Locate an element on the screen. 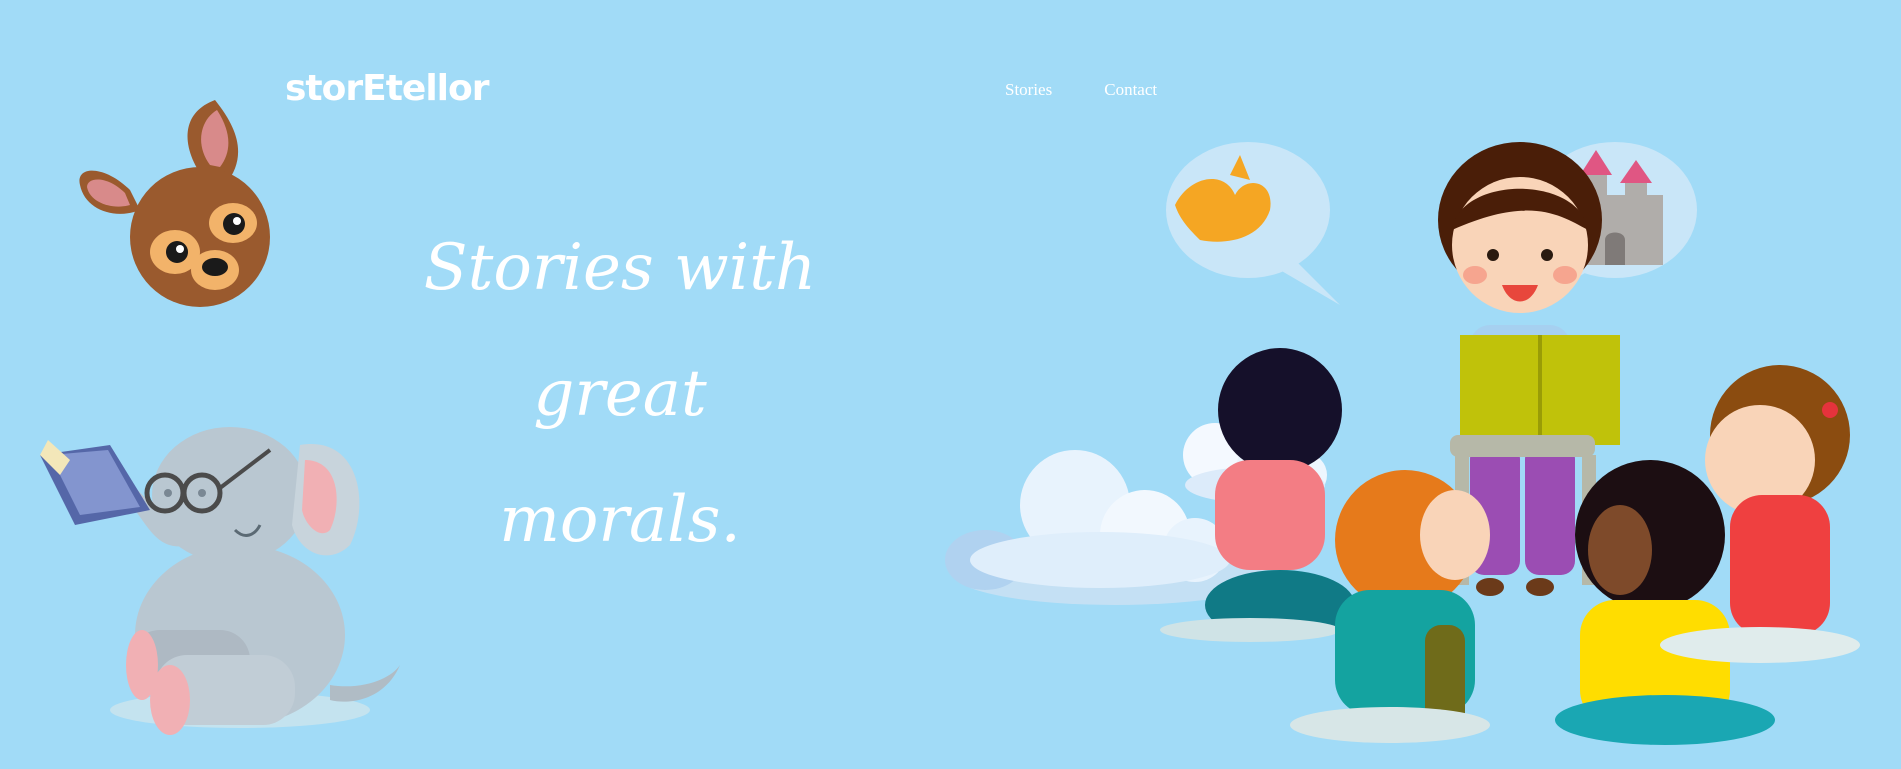  headline-line-1: Stories with great is located at coordinates (620, 331).